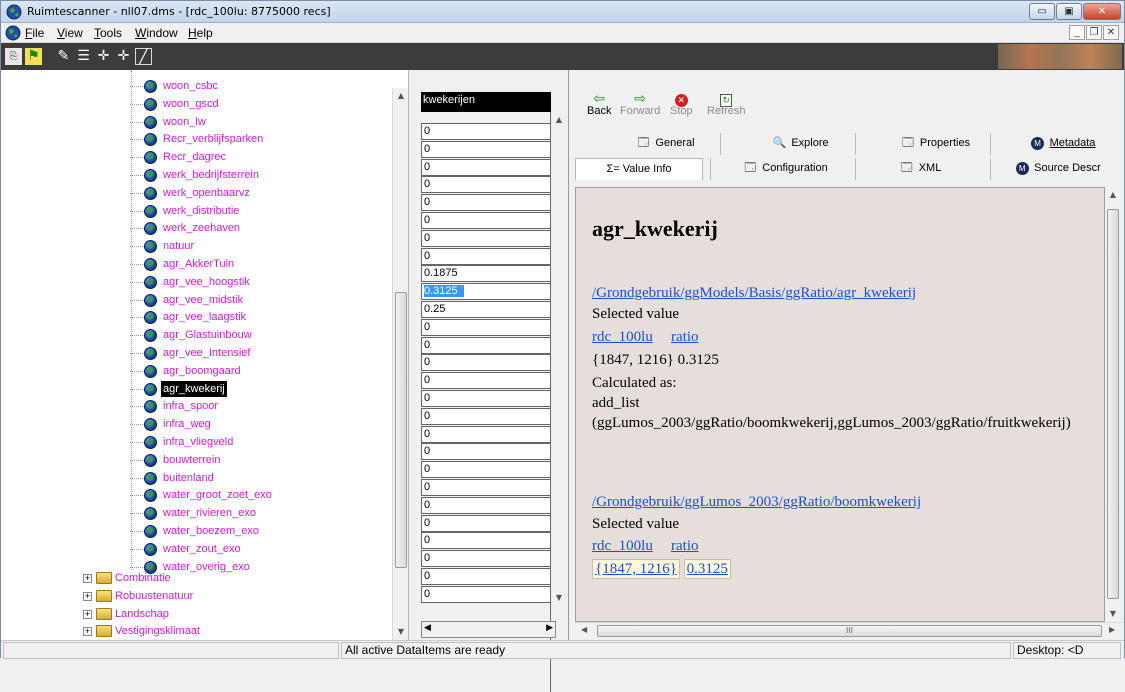  I want to click on forward-button: ⇨ Forward, so click(640, 104).